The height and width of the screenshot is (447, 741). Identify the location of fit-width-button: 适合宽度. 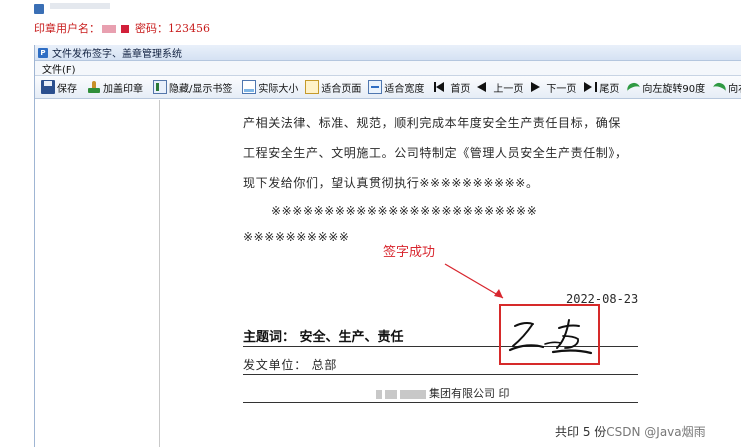
(396, 87).